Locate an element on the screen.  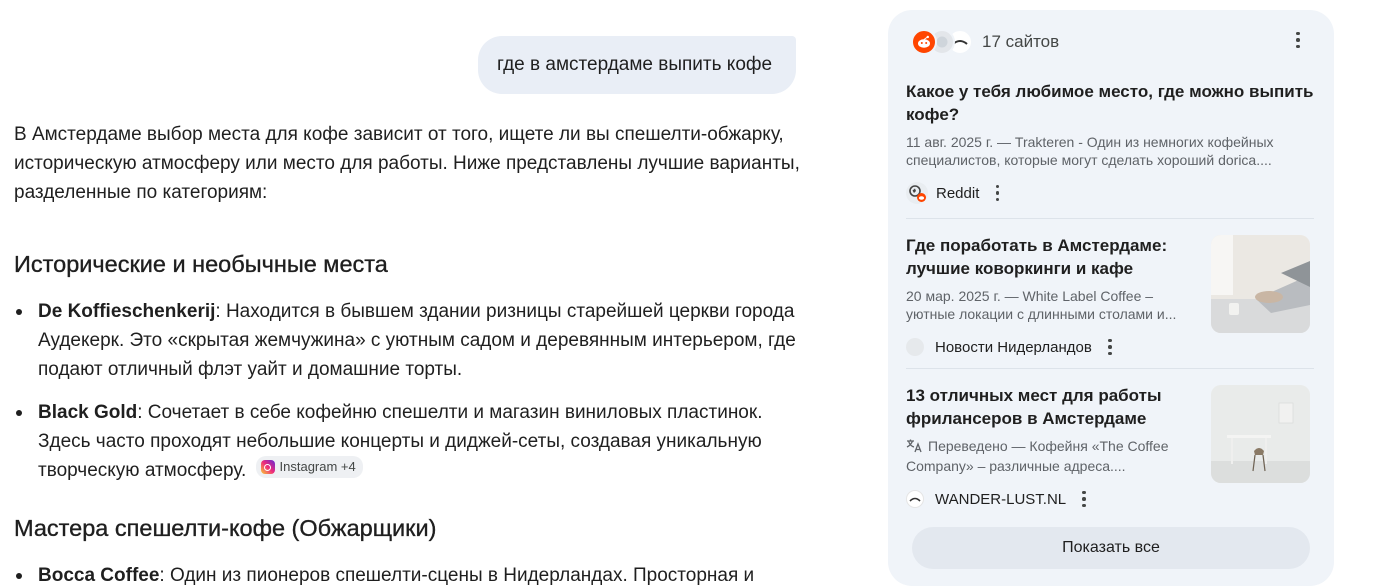
place-name: De Koffieschenkerij is located at coordinates (127, 311).